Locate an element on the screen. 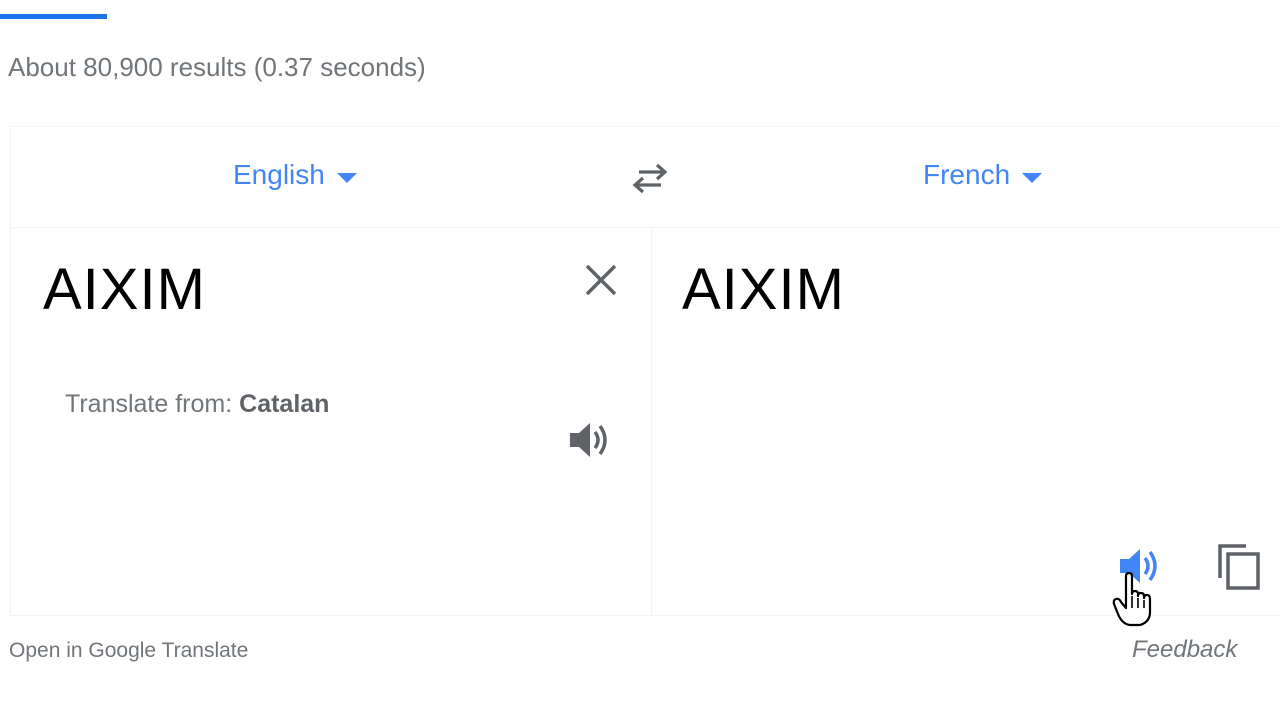 This screenshot has width=1280, height=720. open-in-google-translate-link: Open in Google Translate is located at coordinates (128, 651).